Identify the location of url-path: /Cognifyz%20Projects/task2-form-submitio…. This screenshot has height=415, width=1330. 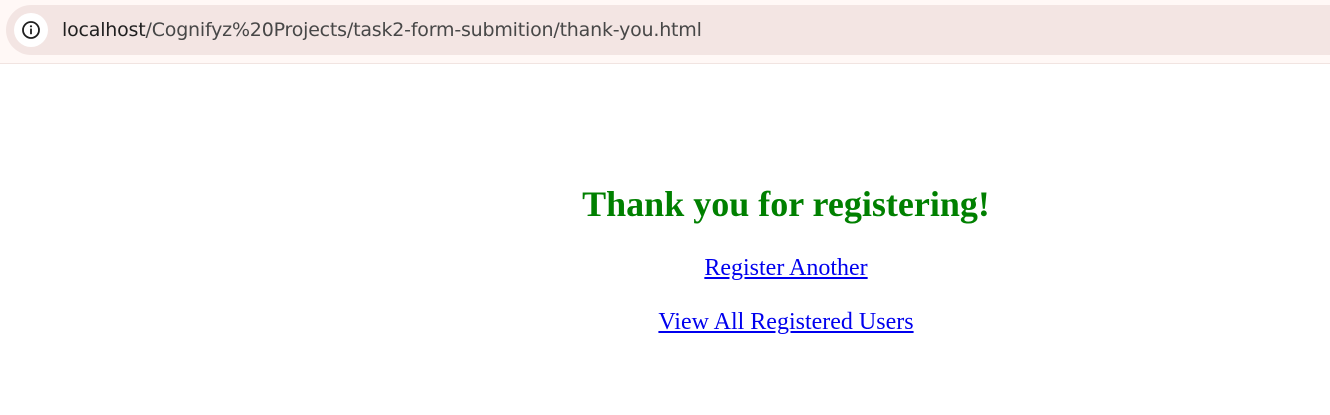
(423, 30).